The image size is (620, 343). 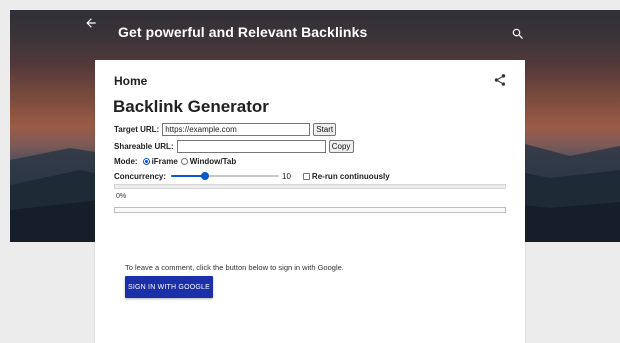 I want to click on mode-iframe-radio, so click(x=146, y=161).